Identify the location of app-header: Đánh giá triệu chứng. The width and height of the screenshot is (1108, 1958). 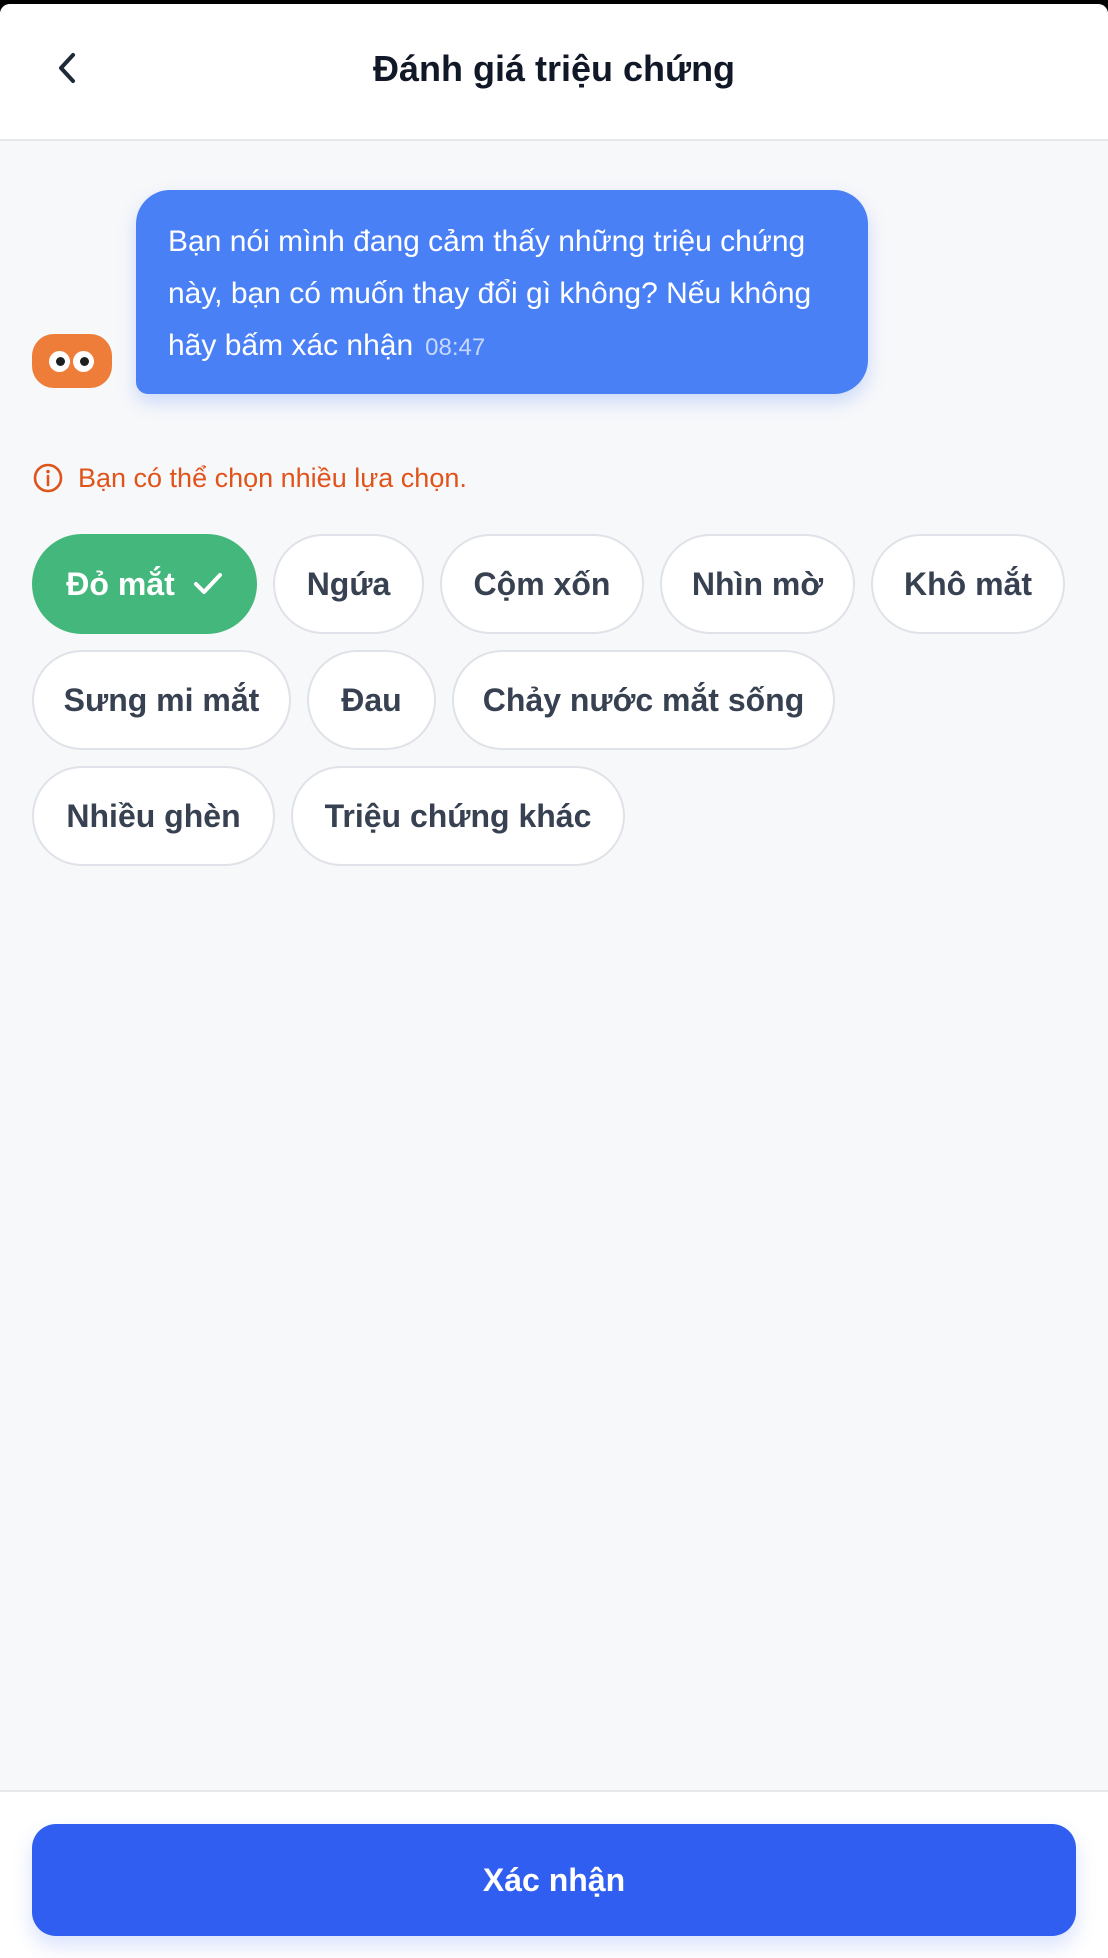
(554, 72).